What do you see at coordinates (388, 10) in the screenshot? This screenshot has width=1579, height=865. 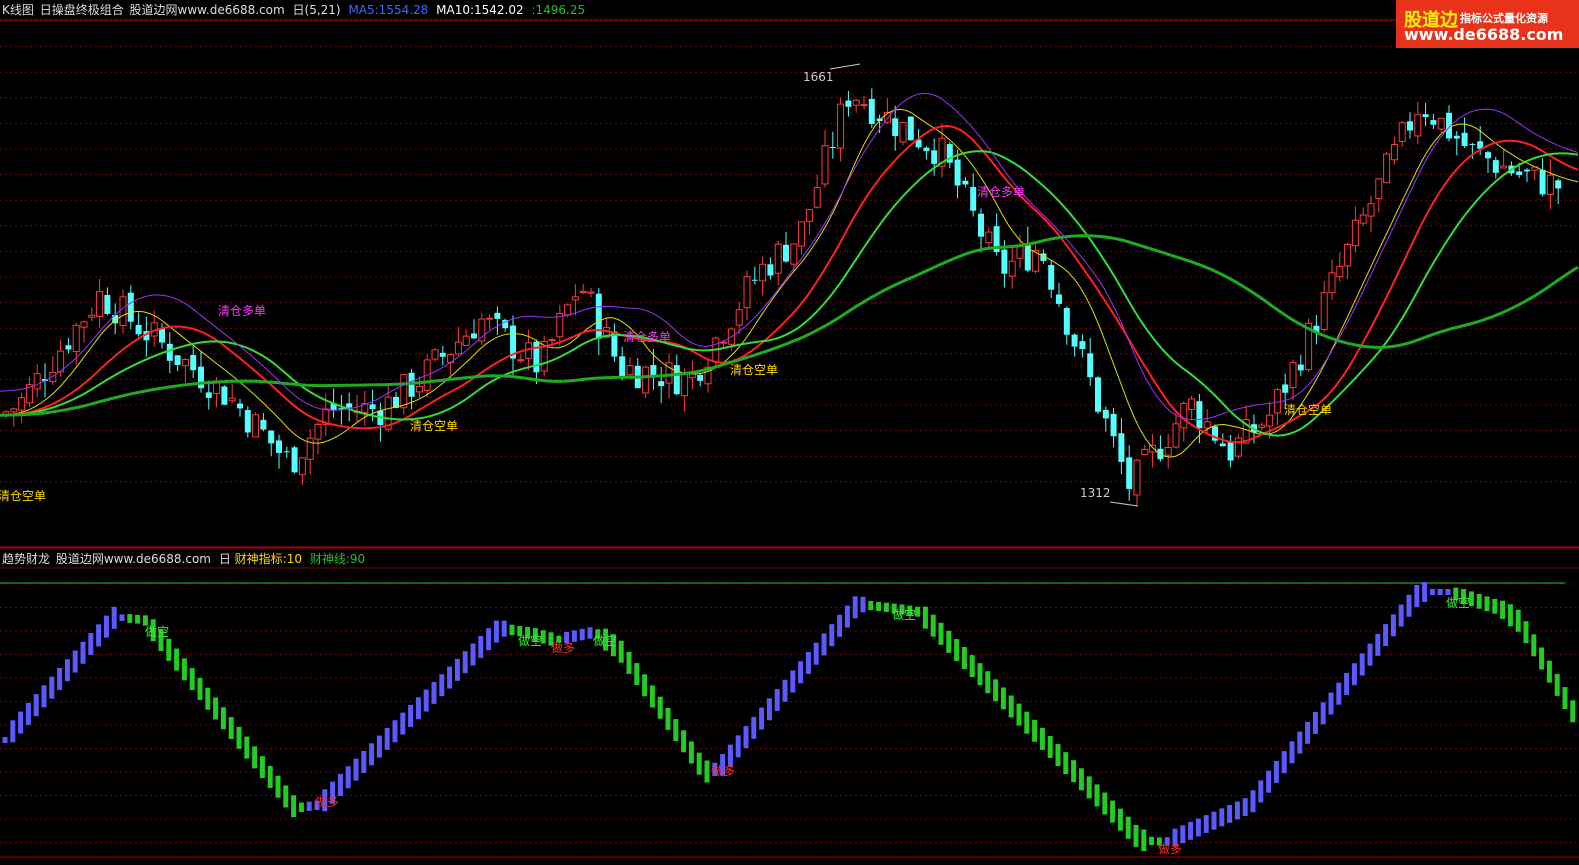 I see `ma5-readout: MA5:1554.28` at bounding box center [388, 10].